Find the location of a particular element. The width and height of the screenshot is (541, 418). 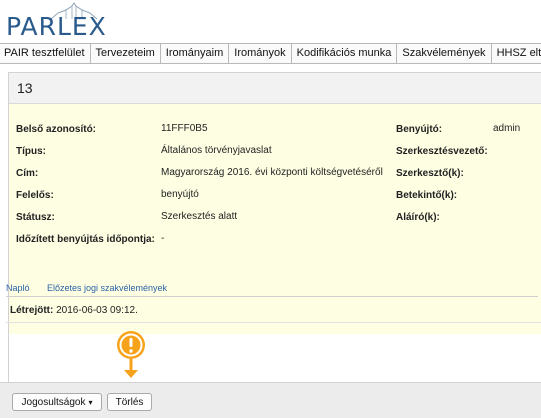

exclamation-marker-icon is located at coordinates (131, 354).